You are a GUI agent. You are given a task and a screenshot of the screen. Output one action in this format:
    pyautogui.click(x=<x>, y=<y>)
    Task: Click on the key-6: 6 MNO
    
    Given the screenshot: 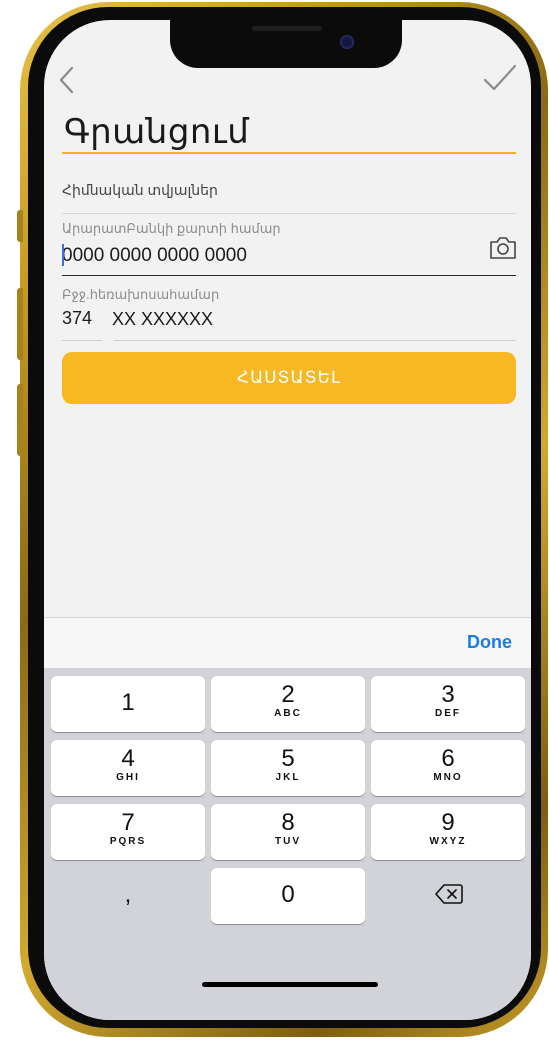 What is the action you would take?
    pyautogui.click(x=448, y=768)
    